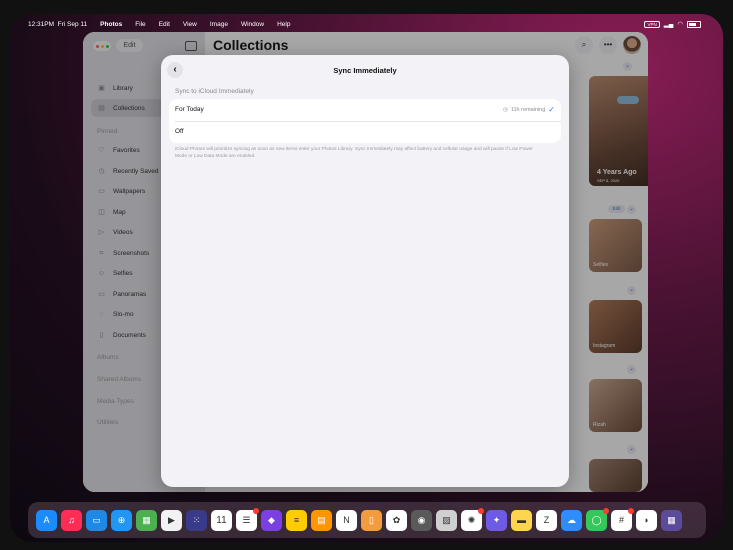 Image resolution: width=733 pixels, height=550 pixels. What do you see at coordinates (96, 520) in the screenshot?
I see `files-icon: ▭` at bounding box center [96, 520].